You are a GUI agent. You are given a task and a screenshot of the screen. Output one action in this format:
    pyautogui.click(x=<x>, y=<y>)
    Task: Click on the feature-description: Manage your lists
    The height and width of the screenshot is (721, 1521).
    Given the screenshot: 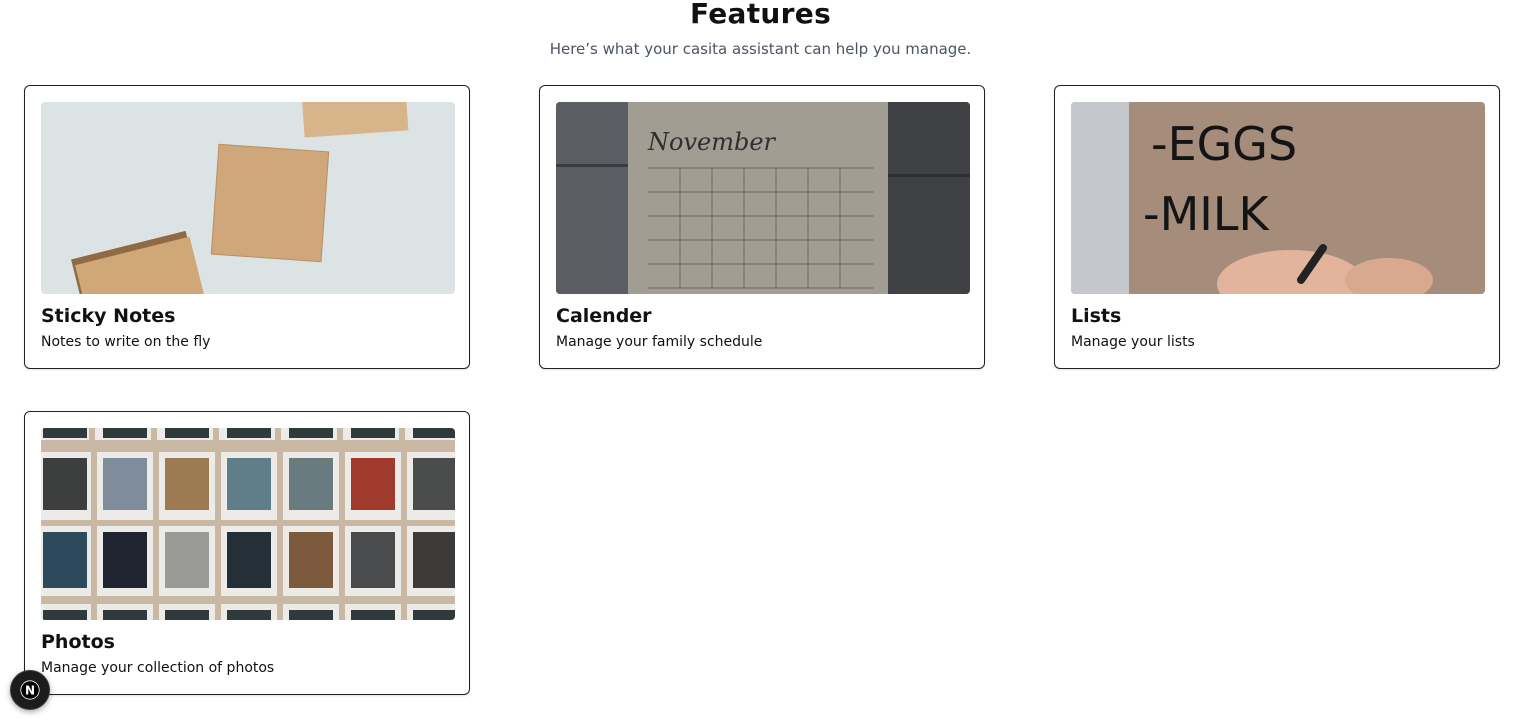 What is the action you would take?
    pyautogui.click(x=1133, y=342)
    